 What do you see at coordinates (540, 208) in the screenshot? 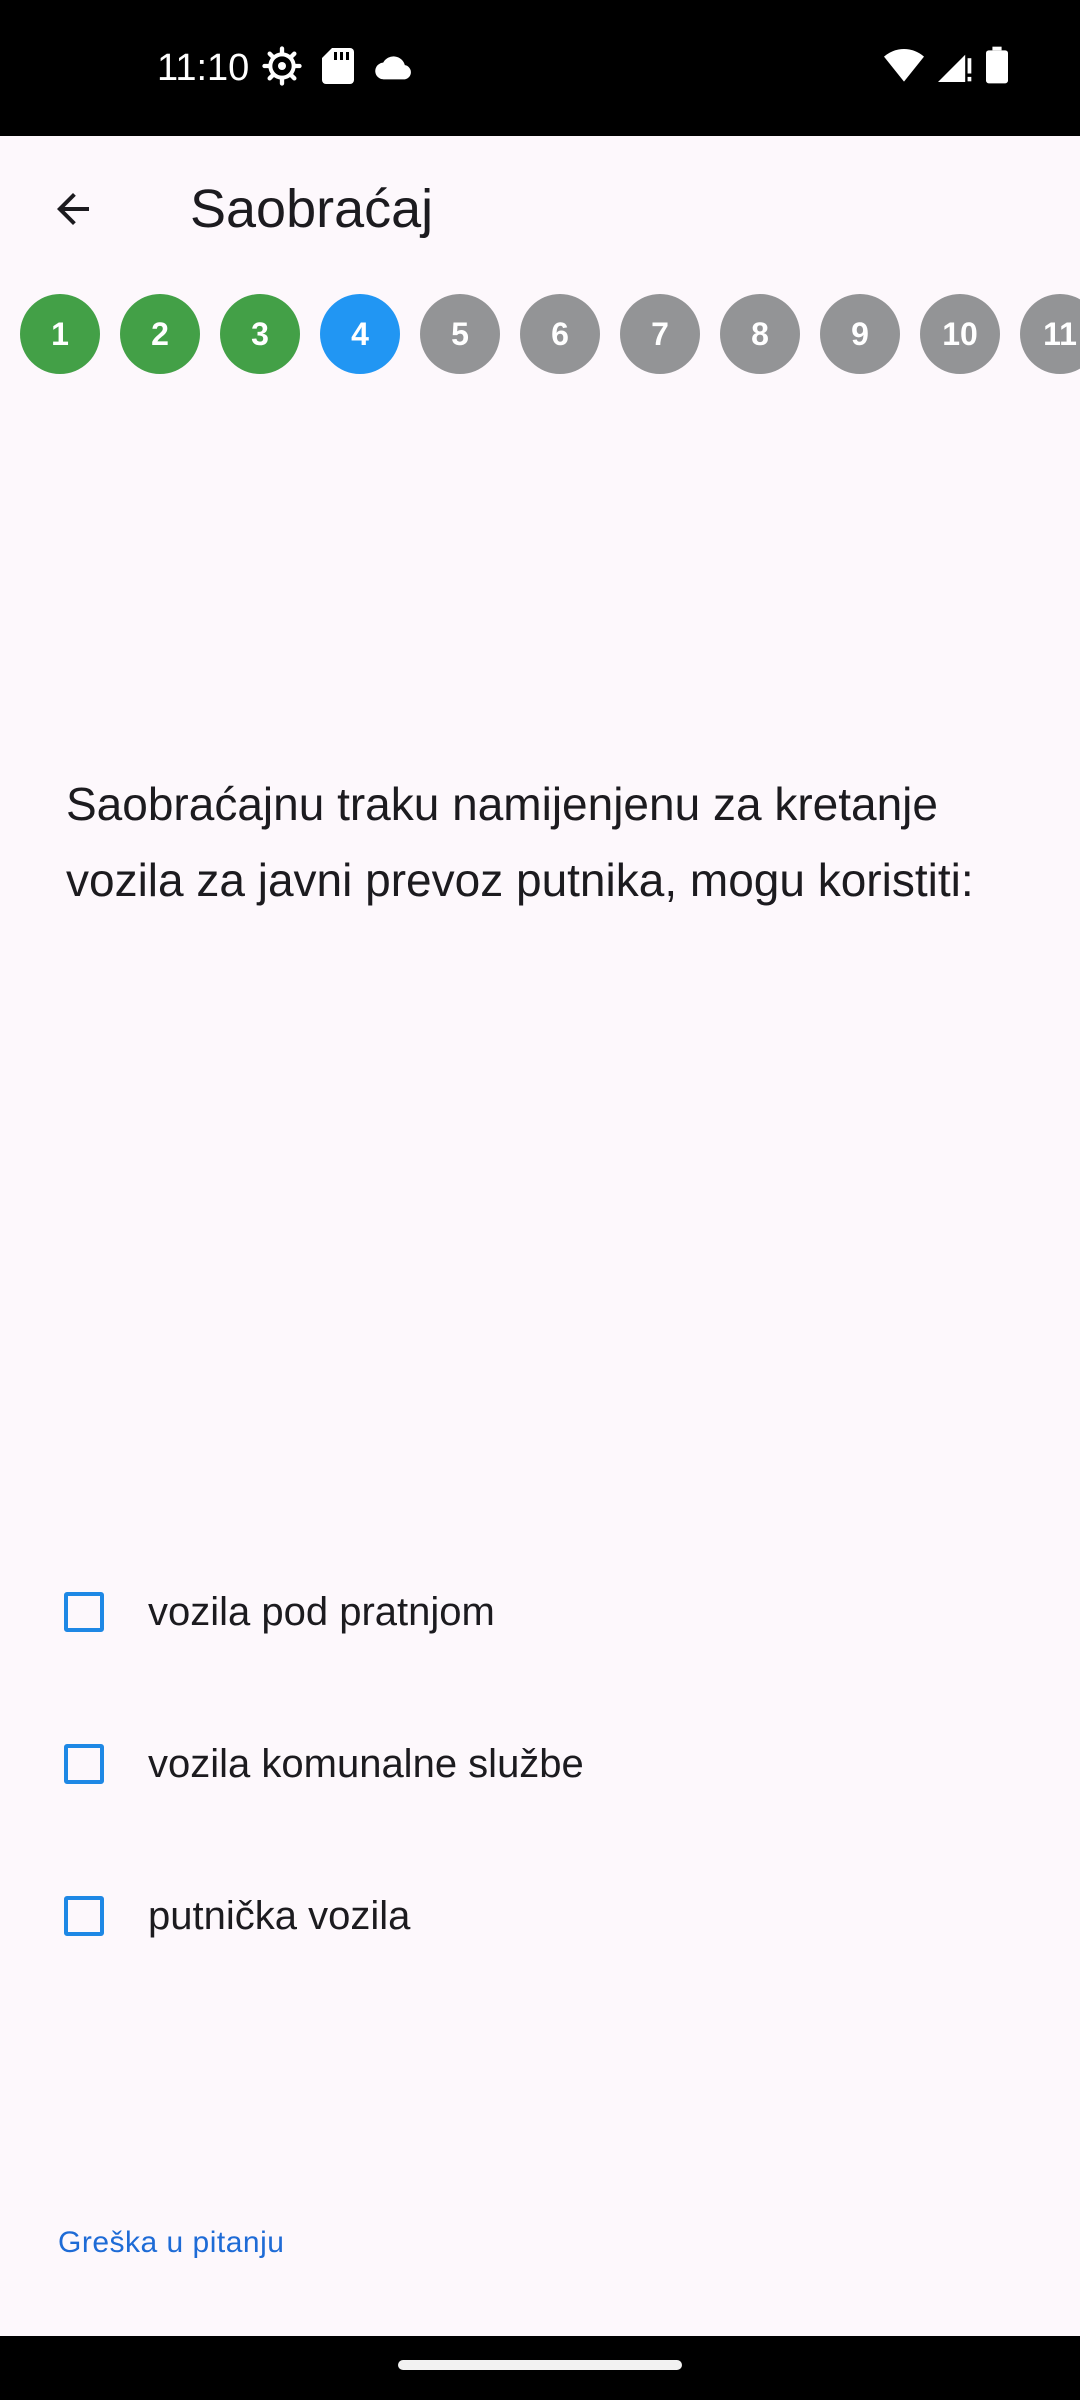
I see `app-bar: Saobraćaj` at bounding box center [540, 208].